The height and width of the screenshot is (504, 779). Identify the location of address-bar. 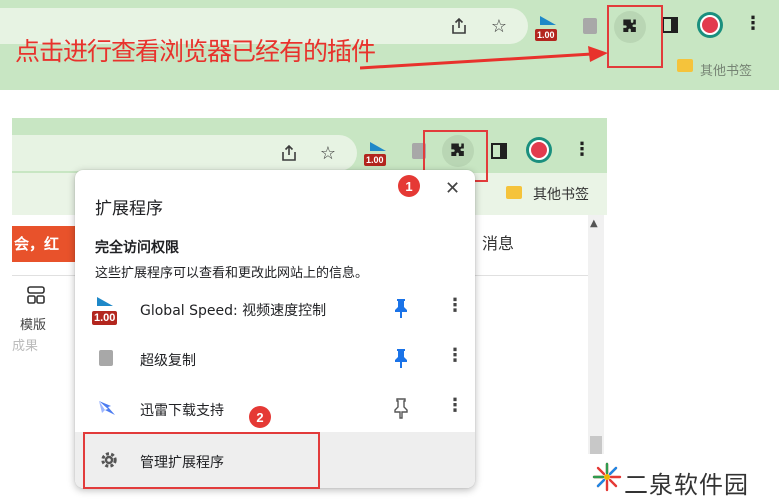
(184, 153).